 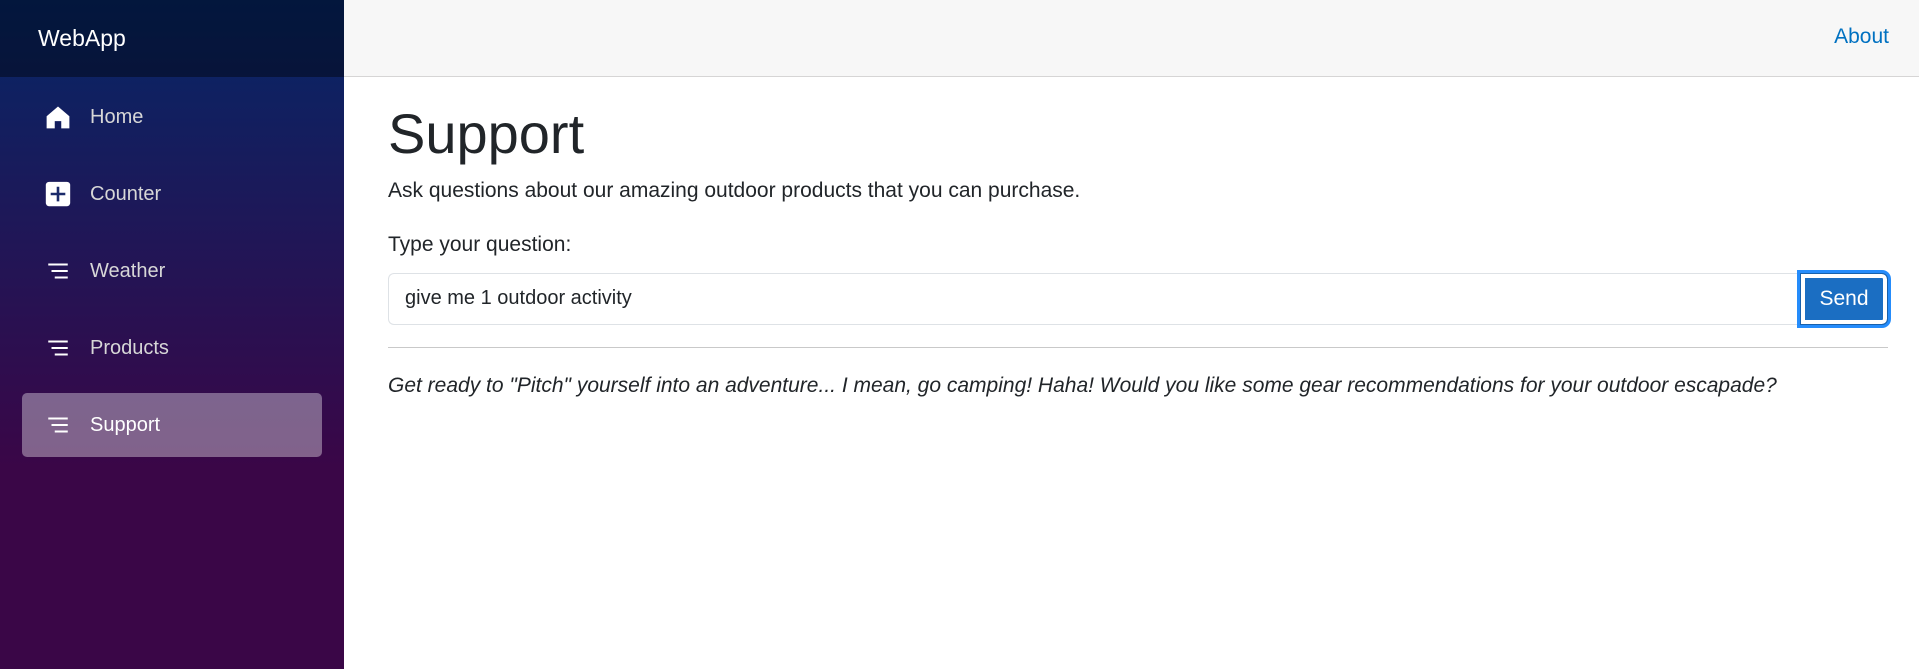 What do you see at coordinates (172, 425) in the screenshot?
I see `sidebar-item-support: Support` at bounding box center [172, 425].